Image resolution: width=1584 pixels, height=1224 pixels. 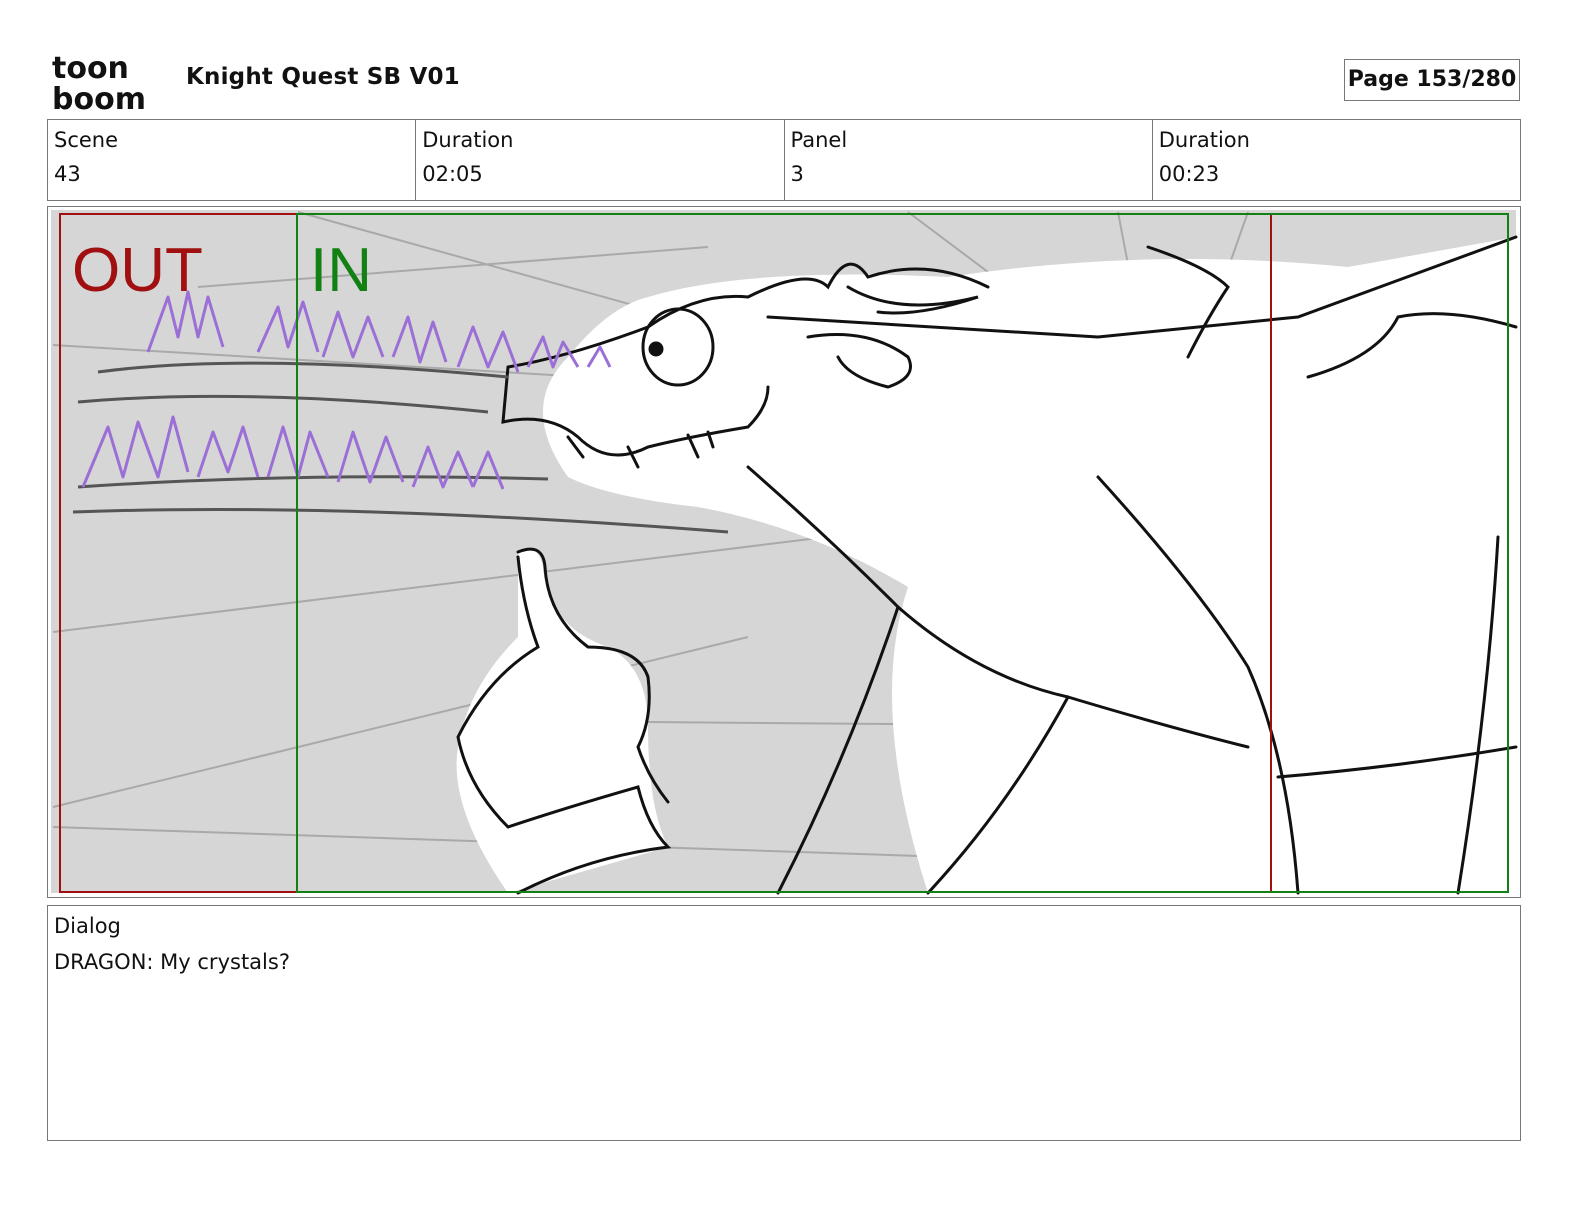 I want to click on dialog-text: DRAGON: My crystals?, so click(x=172, y=962).